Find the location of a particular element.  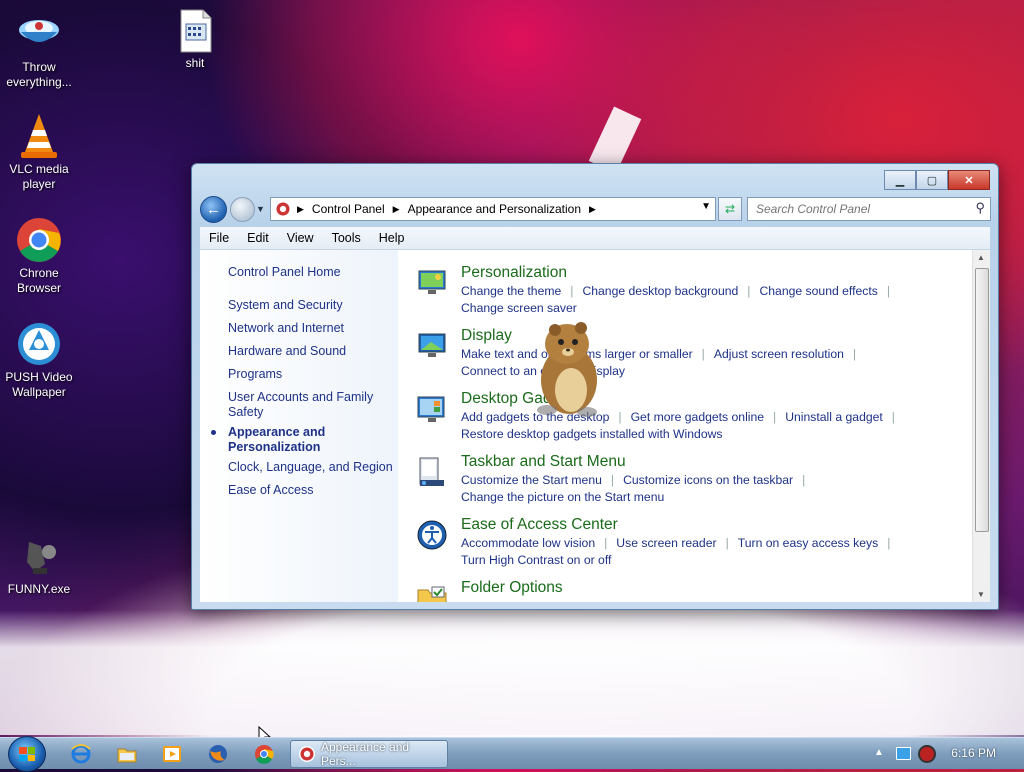

desktop-icon-vlc: VLC media player is located at coordinates (39, 152).